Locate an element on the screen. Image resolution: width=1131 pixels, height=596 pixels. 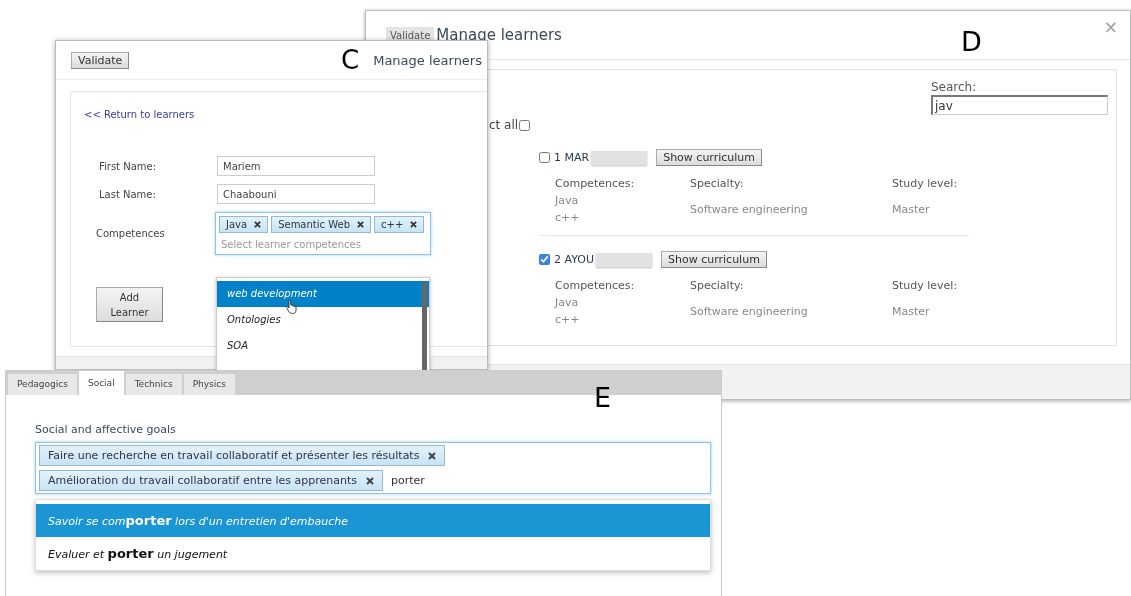
goal-tag: Faire une recherche en travail collaboratif et présenter les résultats is located at coordinates (242, 455).